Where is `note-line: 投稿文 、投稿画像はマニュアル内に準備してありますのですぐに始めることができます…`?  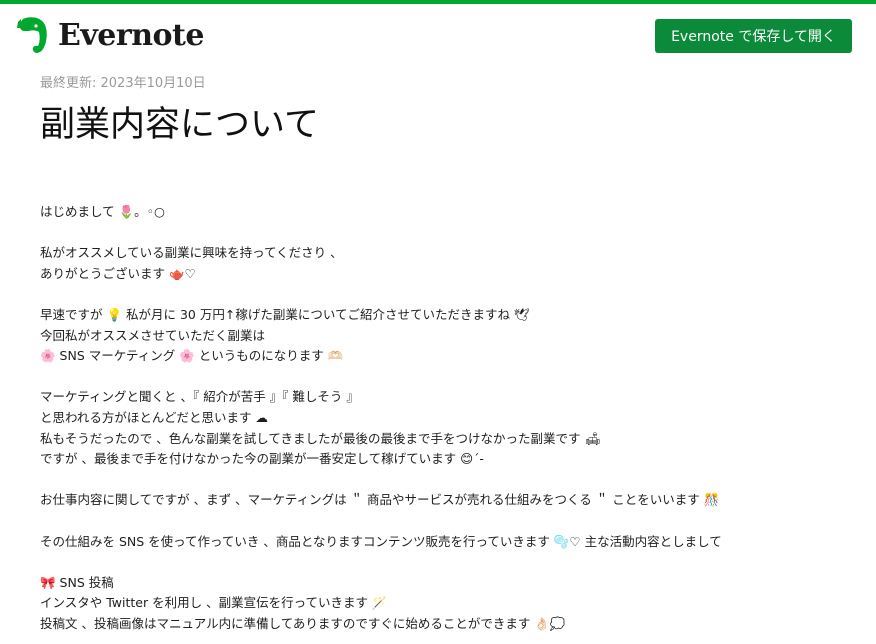 note-line: 投稿文 、投稿画像はマニュアル内に準備してありますのですぐに始めることができます… is located at coordinates (303, 623).